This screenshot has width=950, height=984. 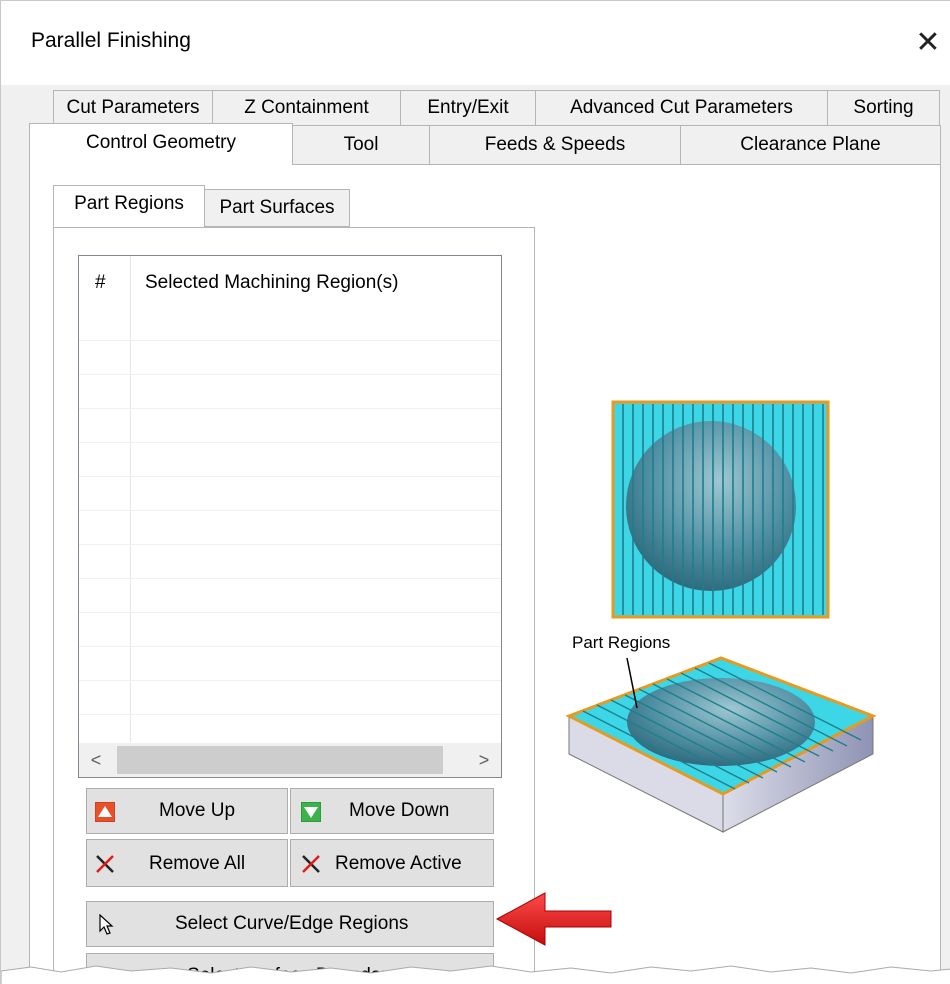 What do you see at coordinates (553, 919) in the screenshot?
I see `red-pointer-arrow` at bounding box center [553, 919].